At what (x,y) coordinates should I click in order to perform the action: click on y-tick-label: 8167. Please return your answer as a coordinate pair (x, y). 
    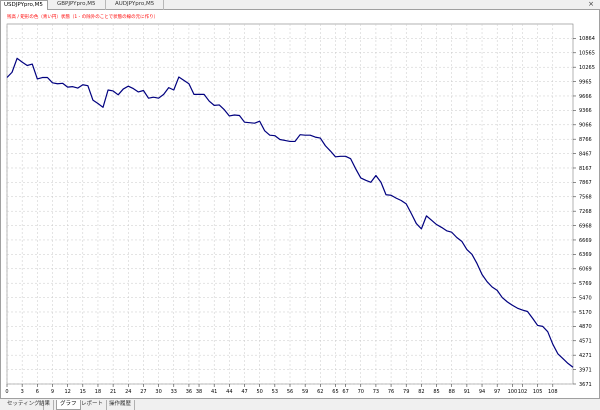
    Looking at the image, I should click on (585, 169).